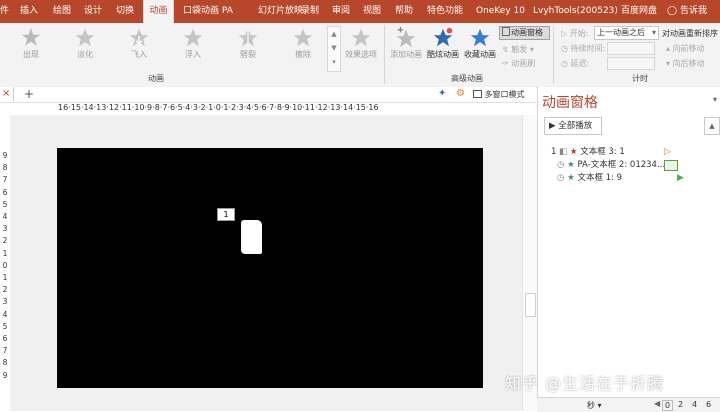 Image resolution: width=720 pixels, height=412 pixels. What do you see at coordinates (500, 11) in the screenshot?
I see `tab-onekey: OneKey 10` at bounding box center [500, 11].